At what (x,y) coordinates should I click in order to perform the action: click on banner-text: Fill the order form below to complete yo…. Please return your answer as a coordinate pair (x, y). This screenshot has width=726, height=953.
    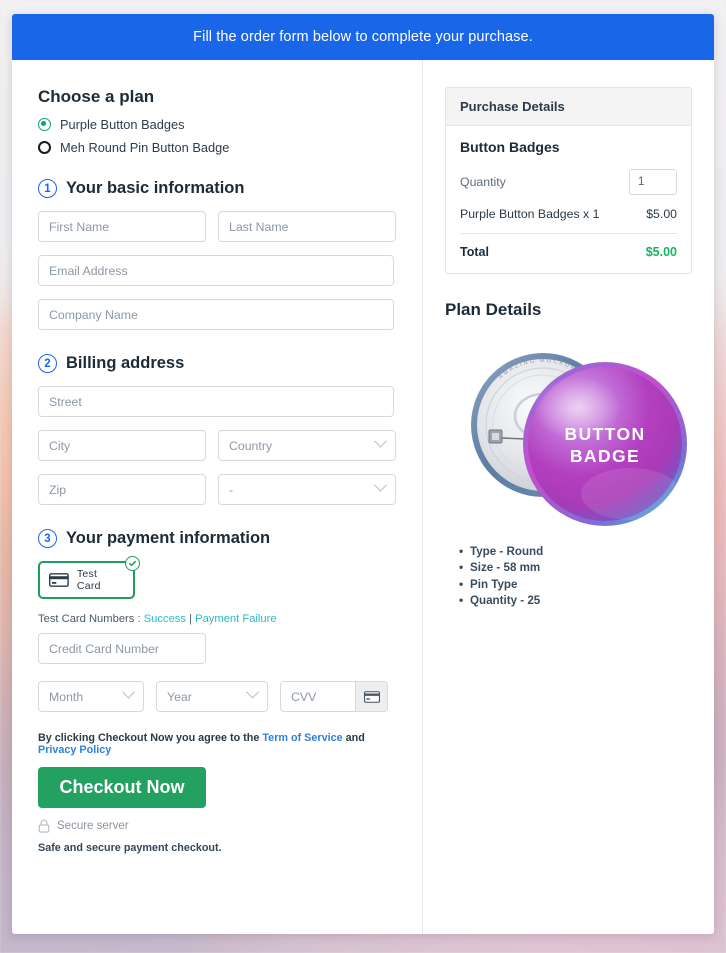
    Looking at the image, I should click on (363, 37).